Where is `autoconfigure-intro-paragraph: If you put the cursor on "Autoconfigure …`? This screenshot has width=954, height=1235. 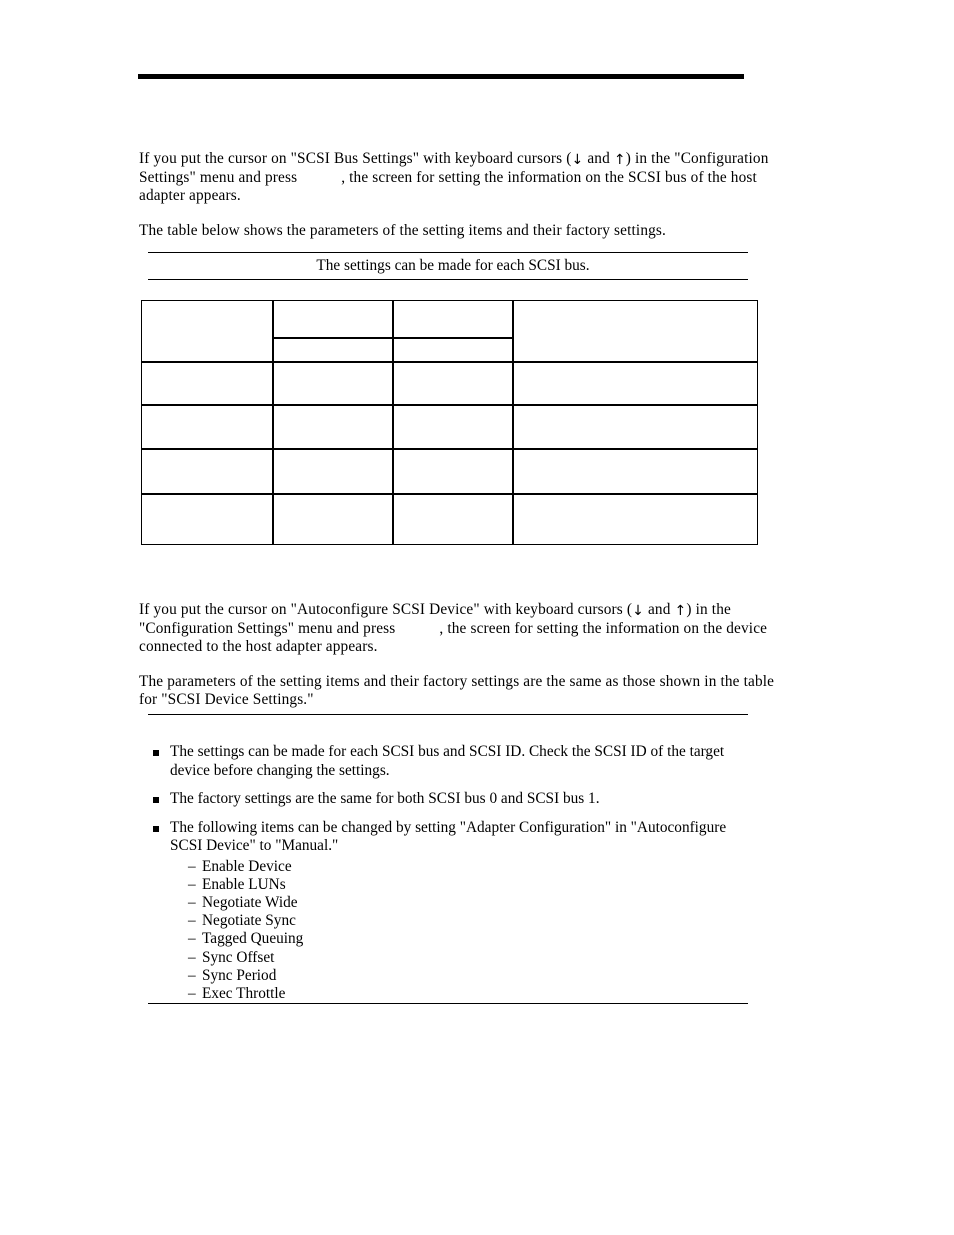 autoconfigure-intro-paragraph: If you put the cursor on "Autoconfigure … is located at coordinates (459, 629).